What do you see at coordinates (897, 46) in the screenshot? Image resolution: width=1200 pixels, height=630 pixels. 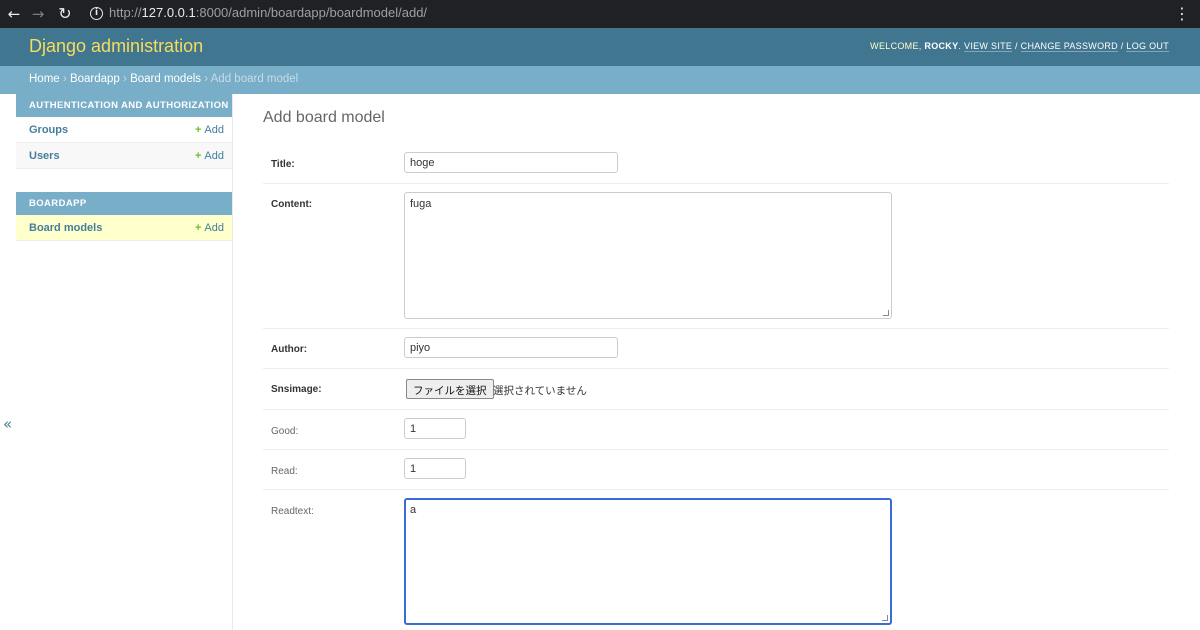 I see `welcome-text: WELCOME,` at bounding box center [897, 46].